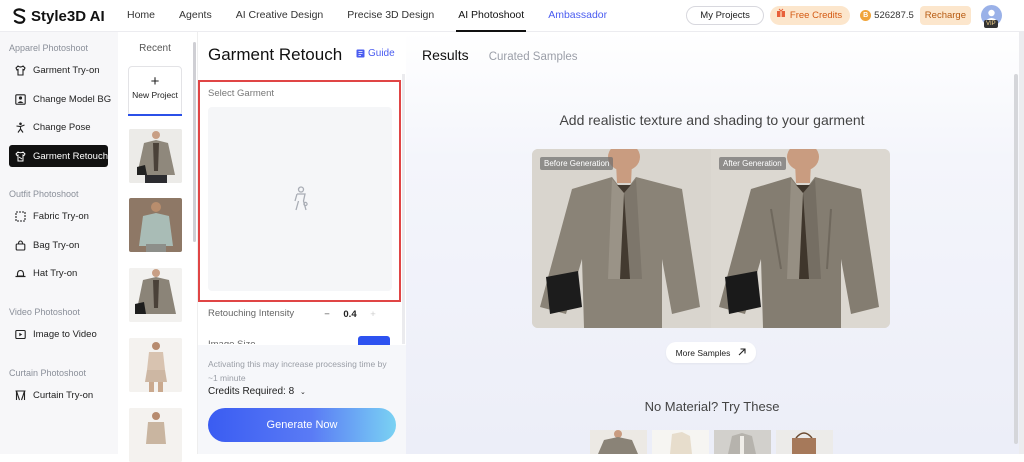 The height and width of the screenshot is (462, 1024). I want to click on bag-icon, so click(20, 245).